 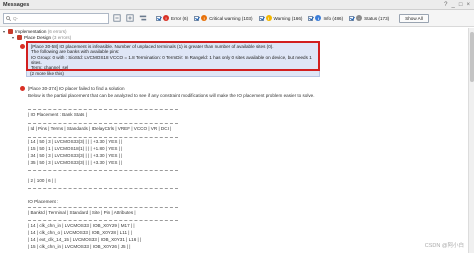 I want to click on search-icon, so click(x=8, y=18).